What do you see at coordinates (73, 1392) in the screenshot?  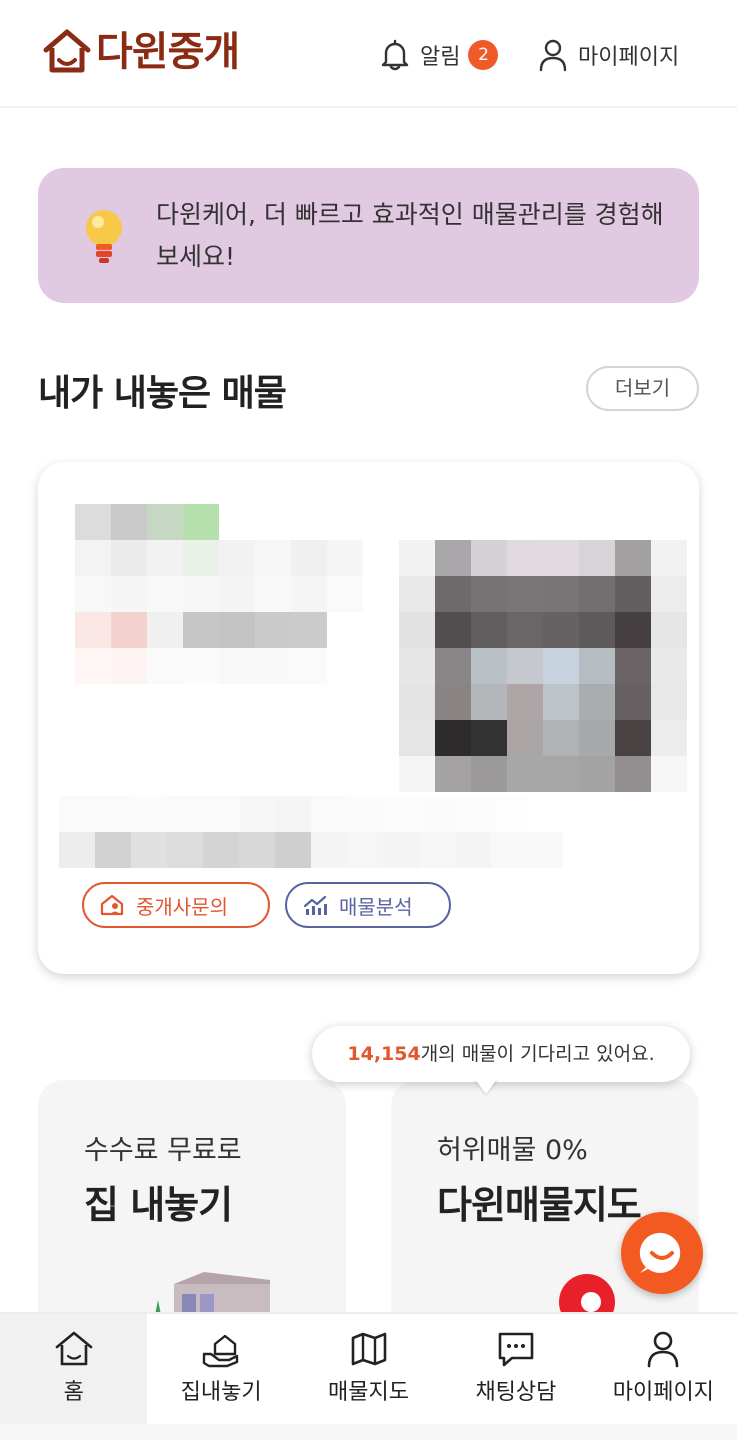 I see `nav-home-label: 홈` at bounding box center [73, 1392].